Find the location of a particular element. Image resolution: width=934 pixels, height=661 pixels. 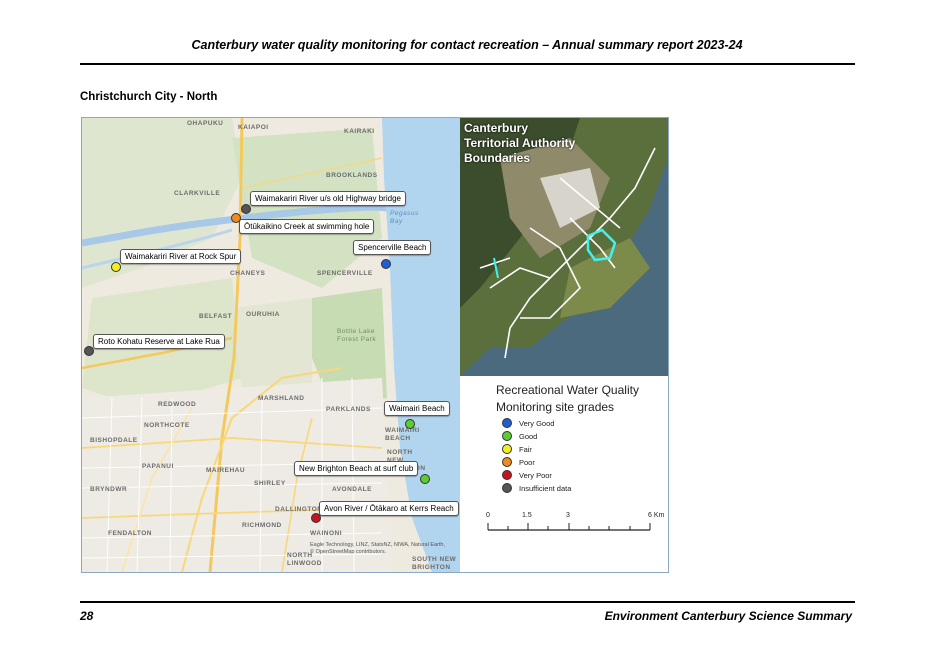

place-label: SPENCERVILLE is located at coordinates (345, 273).